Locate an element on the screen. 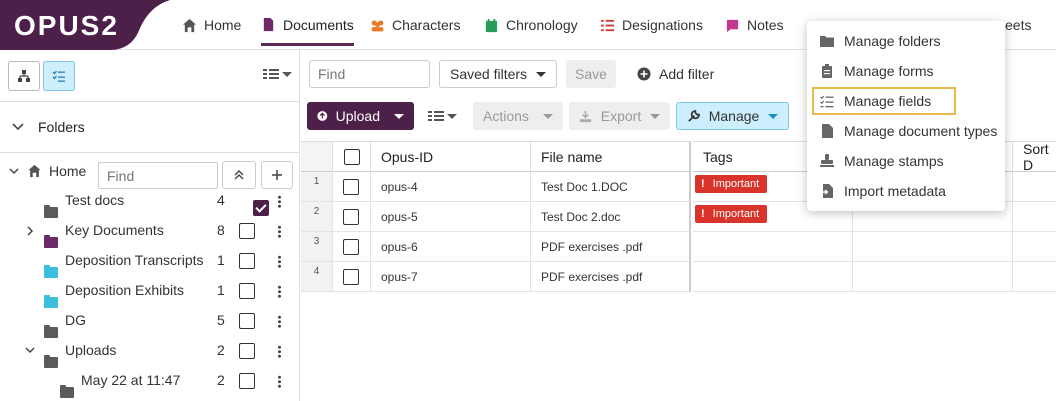  opus-id-cell: opus-7 is located at coordinates (451, 277).